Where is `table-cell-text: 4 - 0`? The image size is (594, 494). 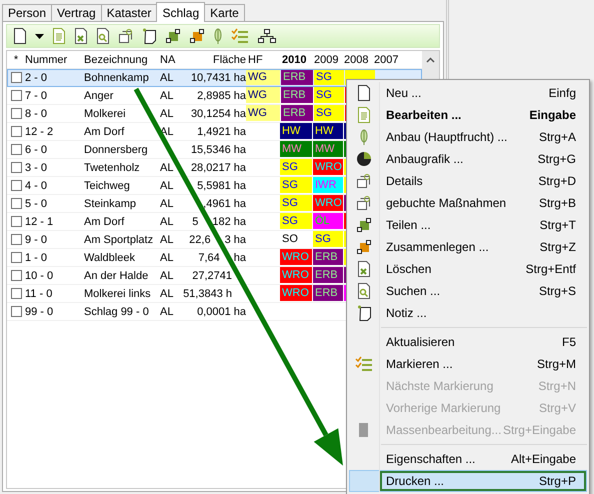 table-cell-text: 4 - 0 is located at coordinates (36, 186).